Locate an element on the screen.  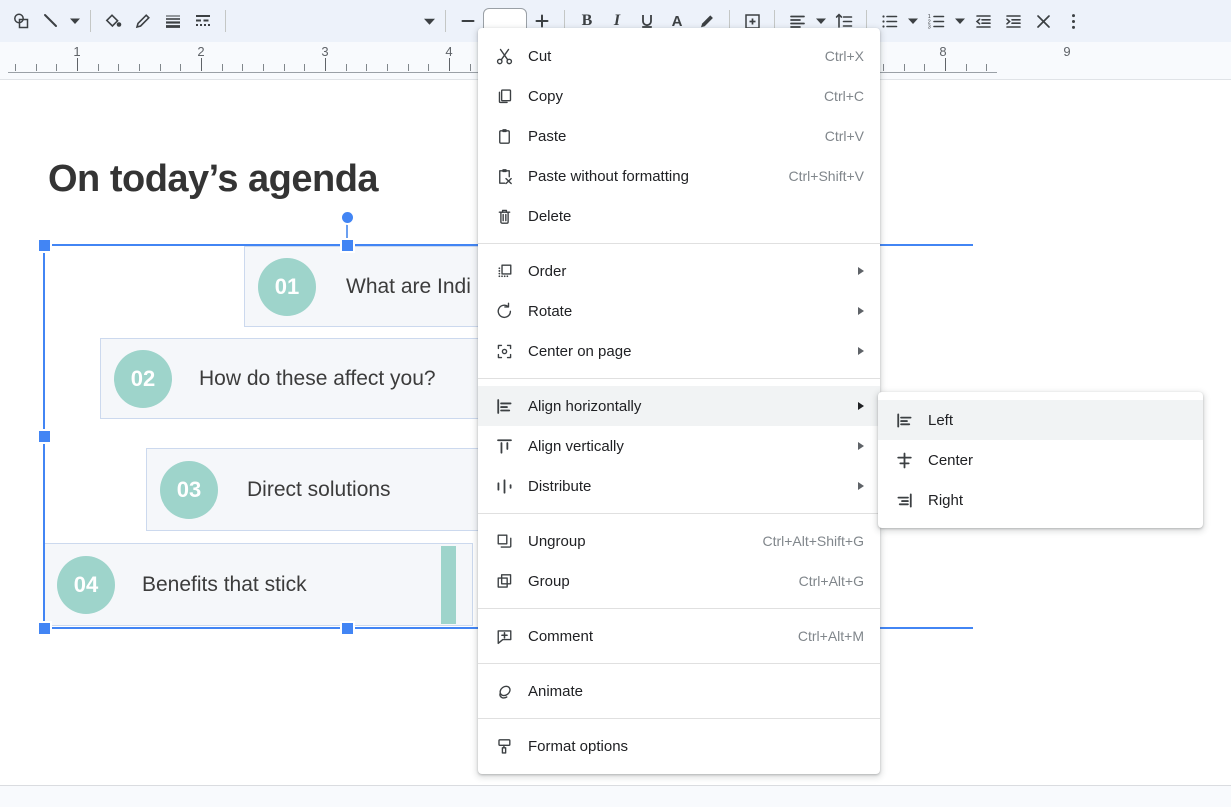
menu-item-label: Distribute is located at coordinates (560, 486).